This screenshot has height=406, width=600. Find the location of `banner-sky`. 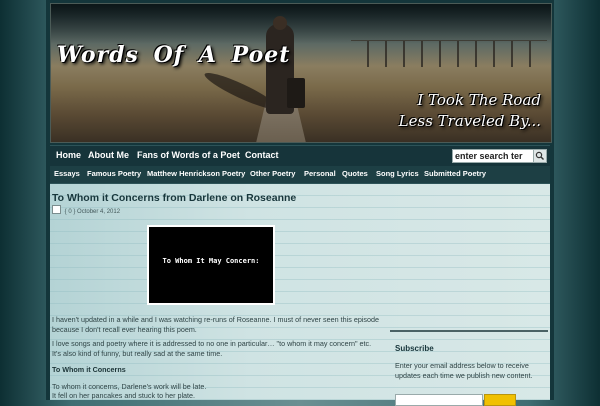

banner-sky is located at coordinates (301, 24).